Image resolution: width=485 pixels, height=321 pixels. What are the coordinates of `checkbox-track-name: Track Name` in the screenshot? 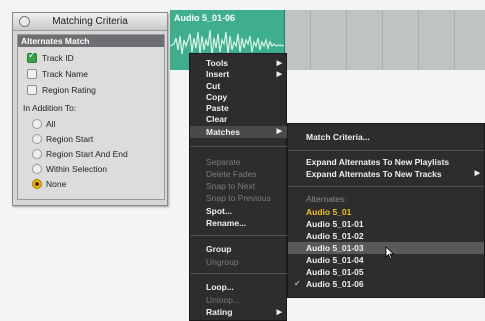 It's located at (91, 74).